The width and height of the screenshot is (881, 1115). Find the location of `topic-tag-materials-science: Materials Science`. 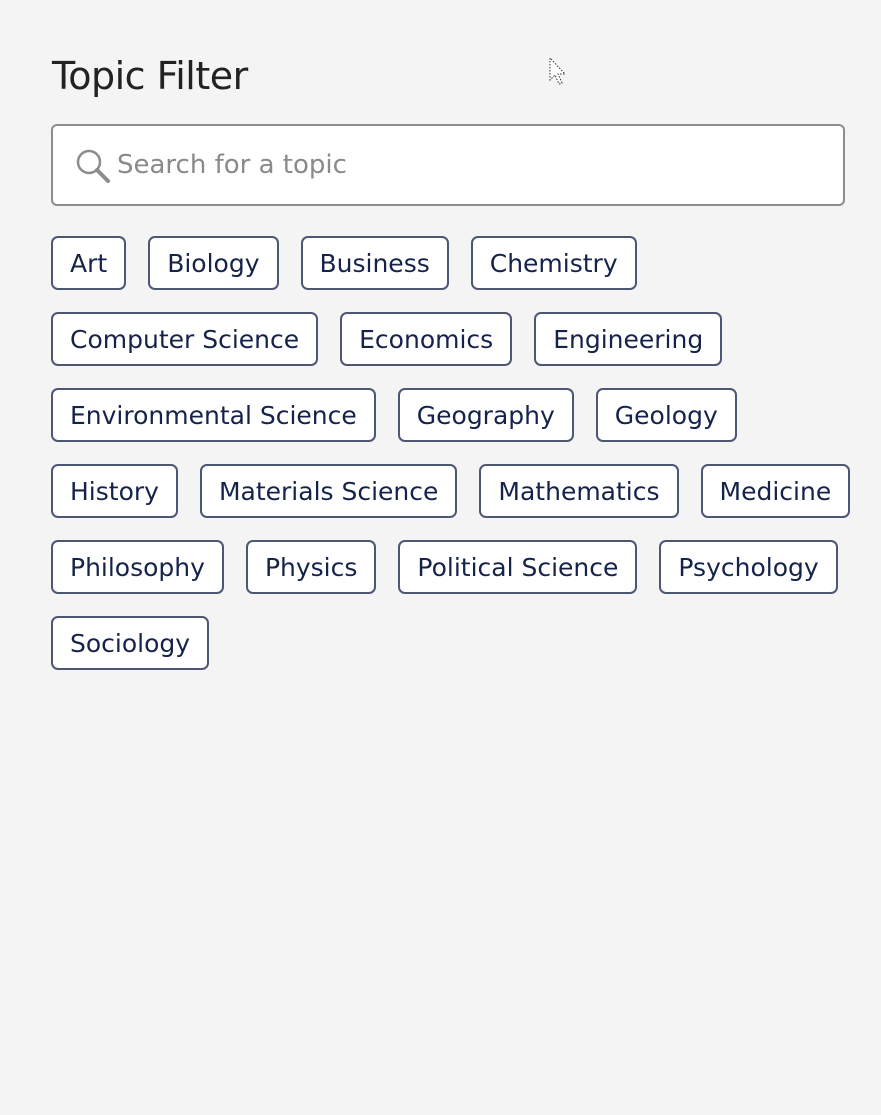

topic-tag-materials-science: Materials Science is located at coordinates (328, 491).